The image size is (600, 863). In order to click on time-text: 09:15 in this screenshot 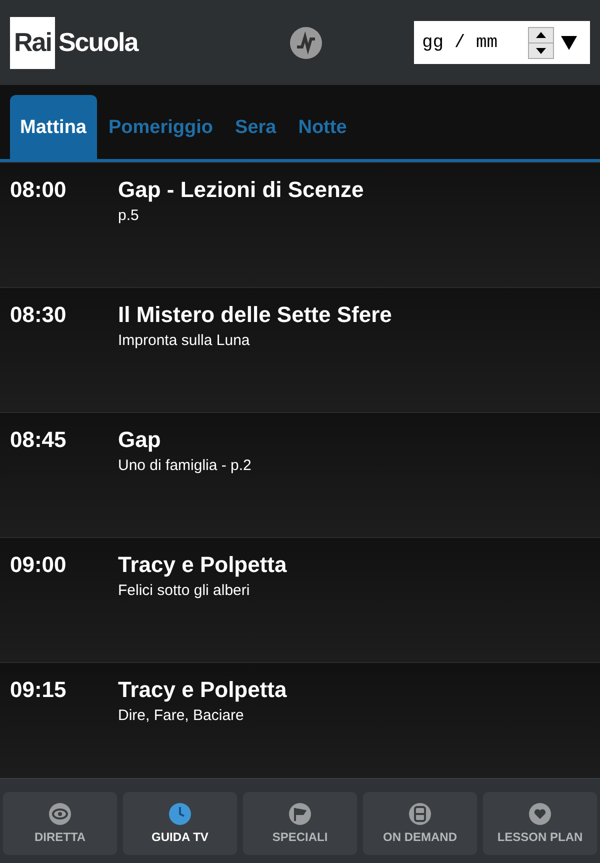, I will do `click(39, 690)`.